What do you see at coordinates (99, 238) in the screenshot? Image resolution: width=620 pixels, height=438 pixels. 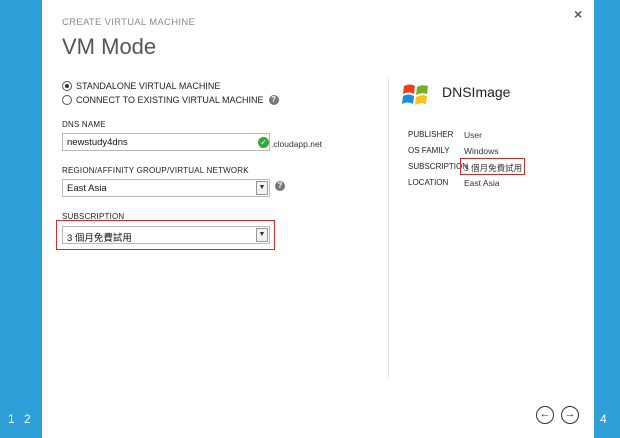 I see `subscription-value: 3 個月免費試用` at bounding box center [99, 238].